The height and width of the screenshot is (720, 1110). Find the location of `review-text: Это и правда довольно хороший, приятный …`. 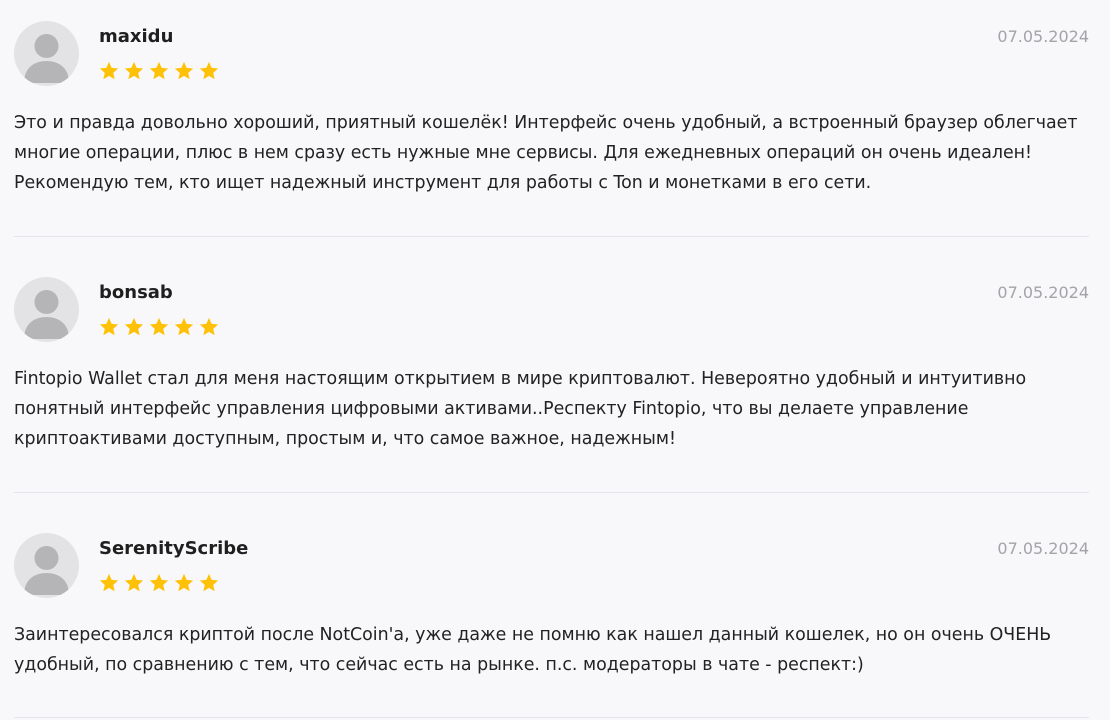

review-text: Это и правда довольно хороший, приятный … is located at coordinates (546, 153).